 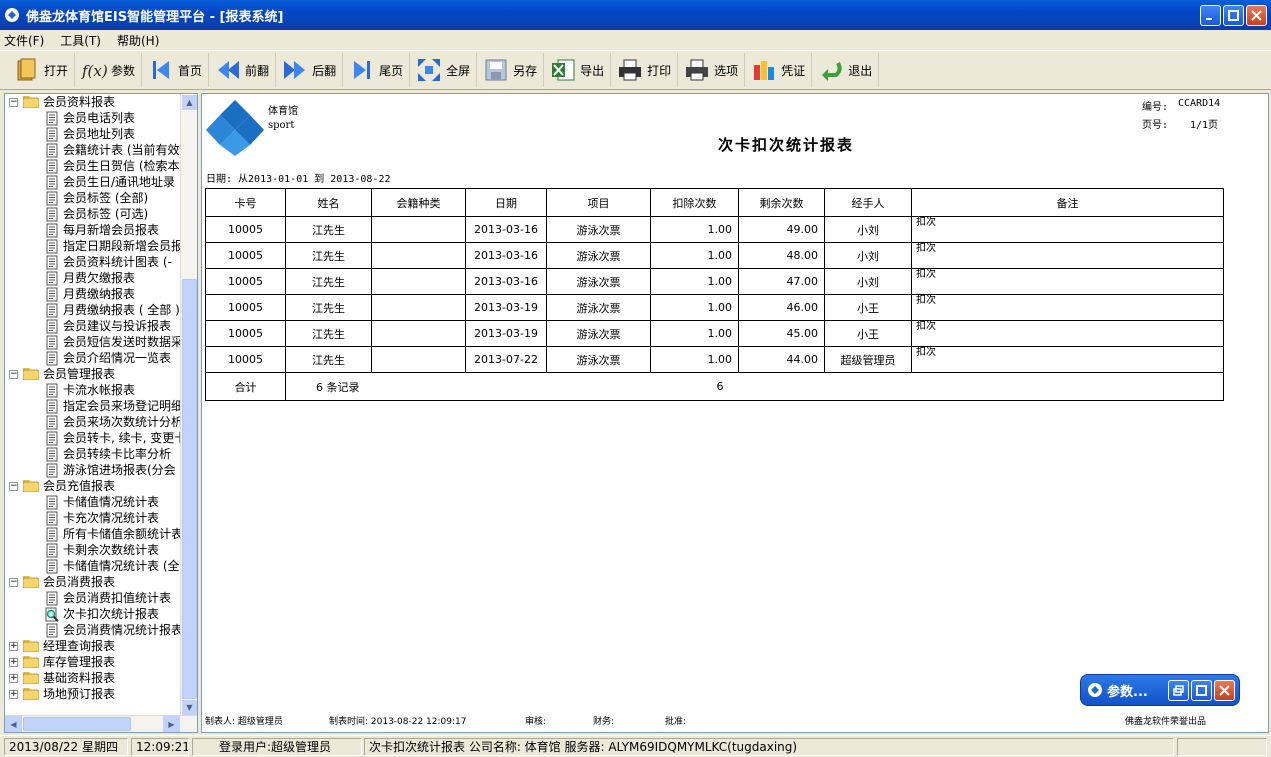 What do you see at coordinates (93, 502) in the screenshot?
I see `tree-item: 卡储值情况统计表` at bounding box center [93, 502].